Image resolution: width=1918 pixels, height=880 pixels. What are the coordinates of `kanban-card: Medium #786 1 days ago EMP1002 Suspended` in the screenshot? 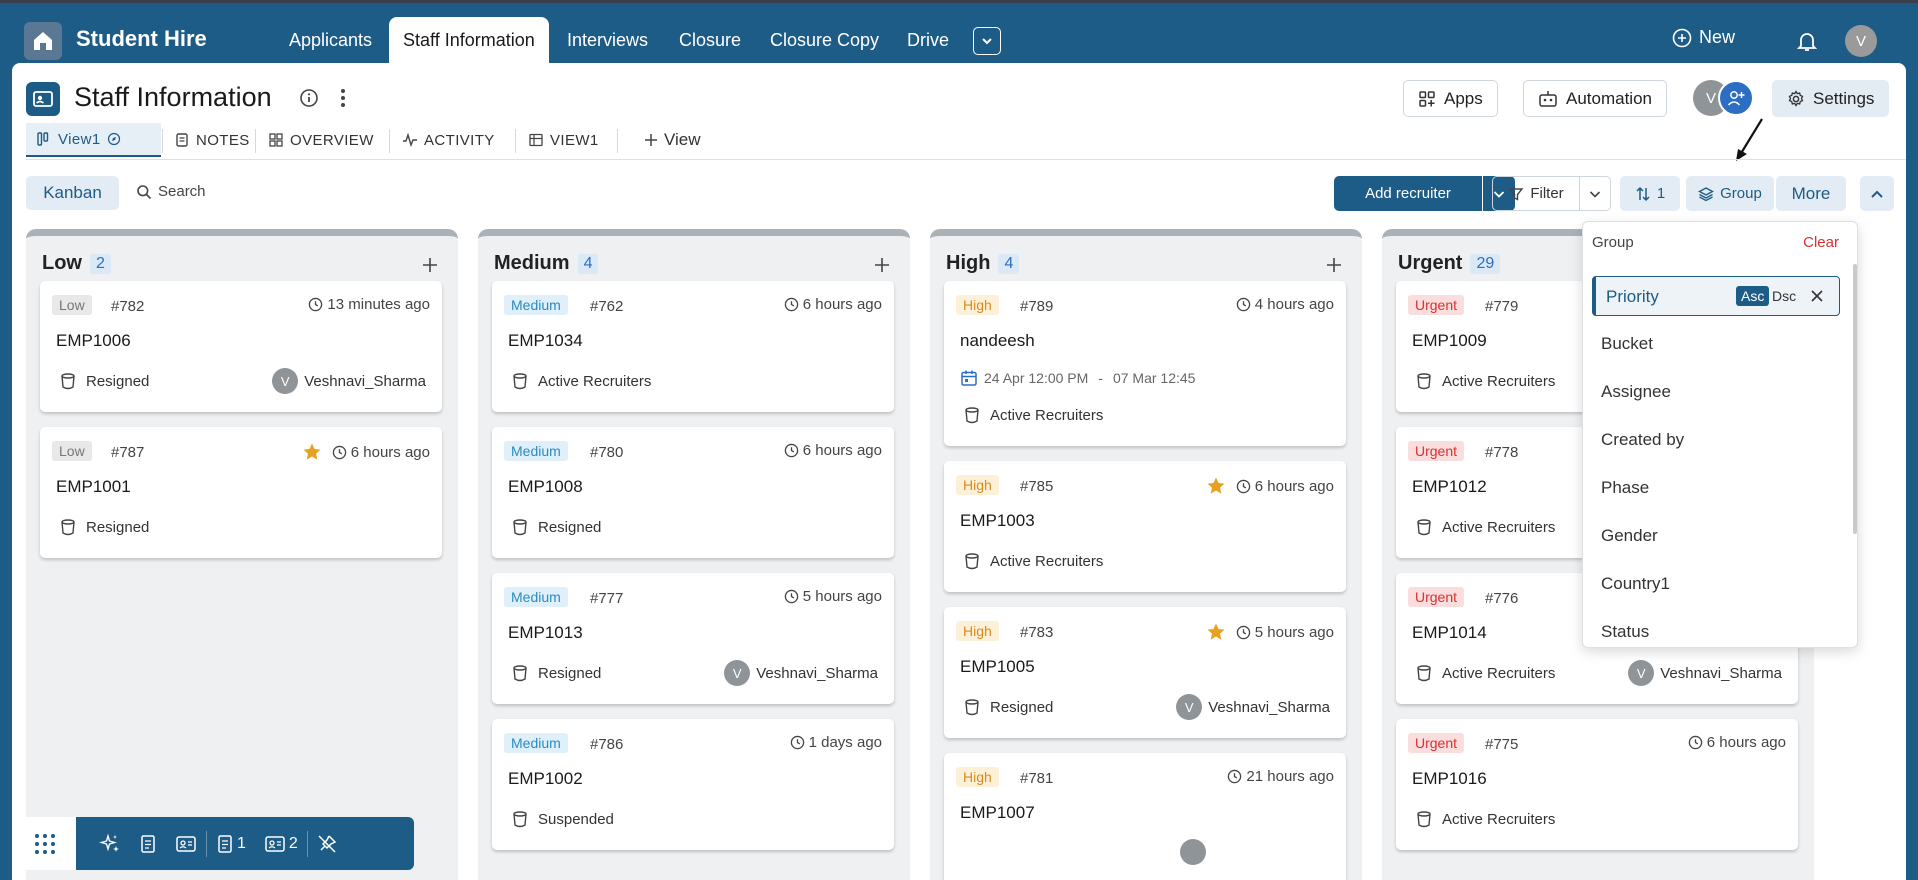 It's located at (693, 784).